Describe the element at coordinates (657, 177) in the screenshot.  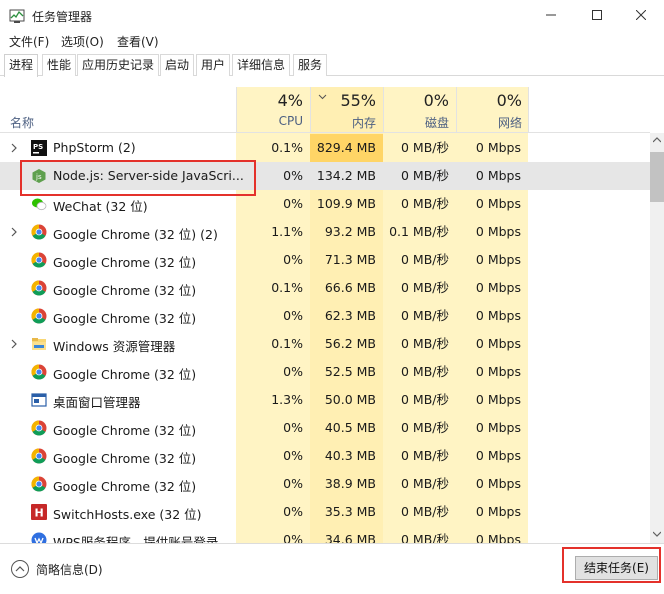
I see `scrollbar-thumb` at that location.